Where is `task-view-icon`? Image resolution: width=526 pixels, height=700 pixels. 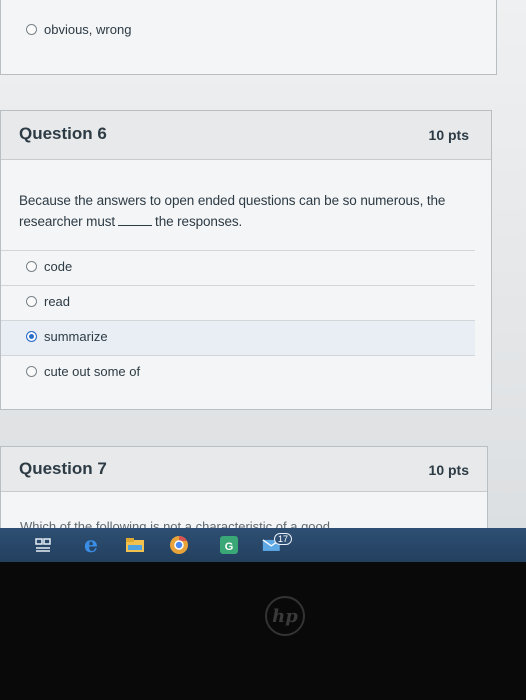 task-view-icon is located at coordinates (43, 545).